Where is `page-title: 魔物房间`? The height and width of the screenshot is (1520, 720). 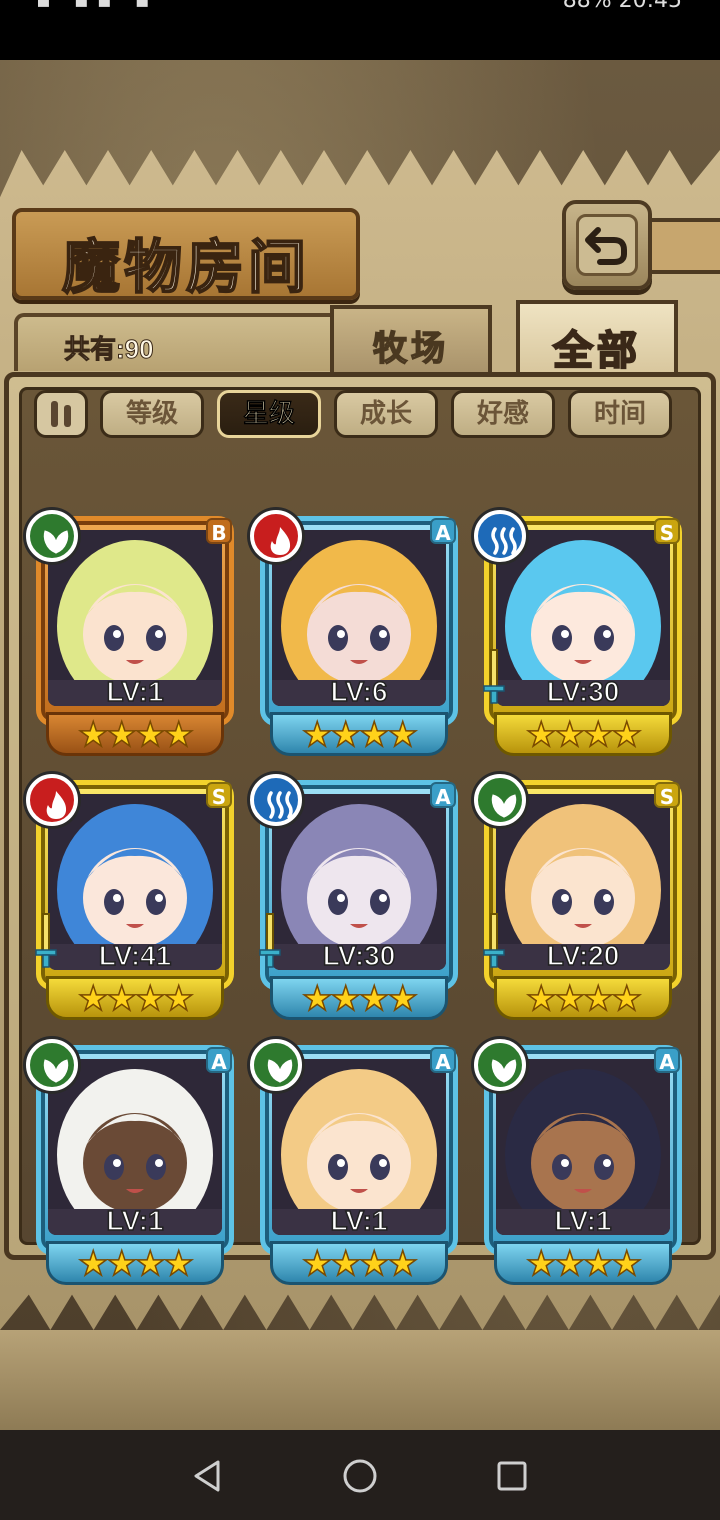 page-title: 魔物房间 is located at coordinates (185, 267).